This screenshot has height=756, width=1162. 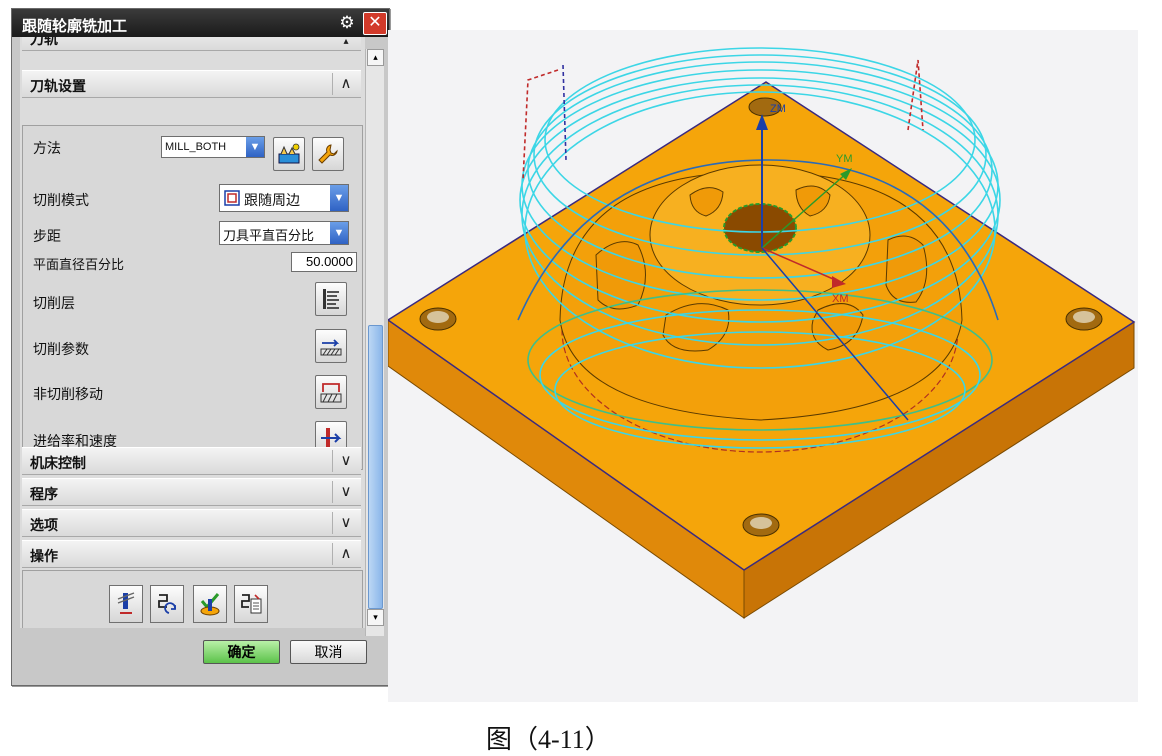 What do you see at coordinates (196, 147) in the screenshot?
I see `method-value: MILL_BOTH` at bounding box center [196, 147].